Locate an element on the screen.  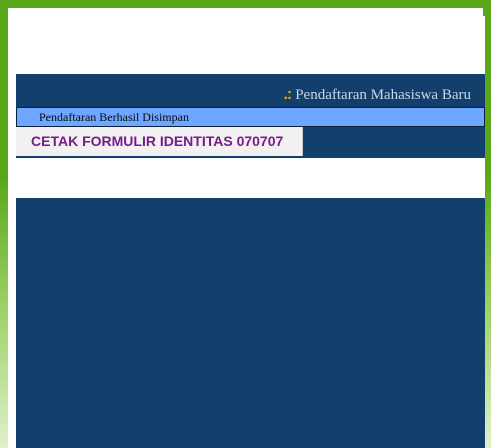
print-form-button: CETAK FORMULIR IDENTITAS 070707 is located at coordinates (159, 141).